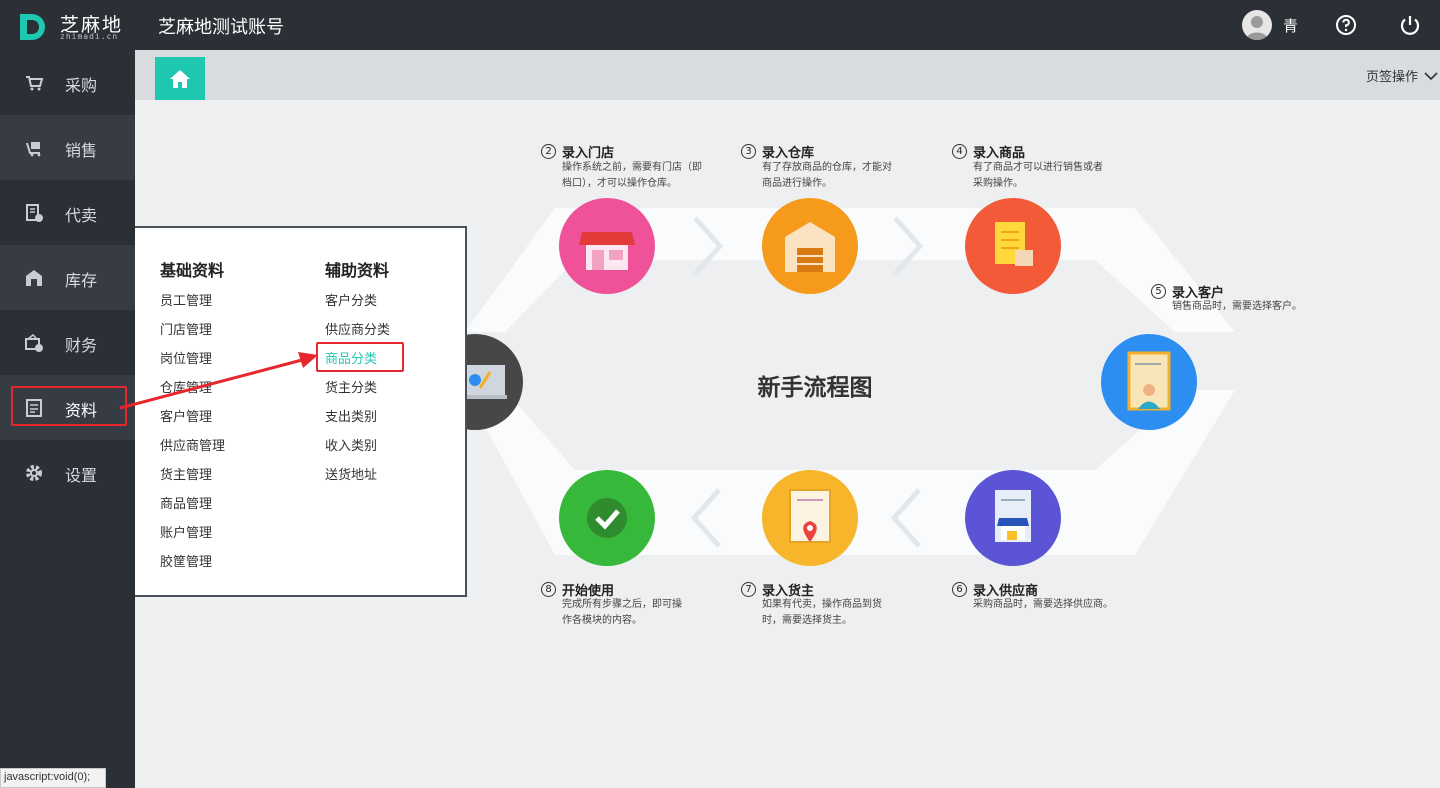 This screenshot has height=788, width=1440. Describe the element at coordinates (827, 176) in the screenshot. I see `step-3-desc: 有了存放商品的仓库，才能对 商品进行操作。` at that location.